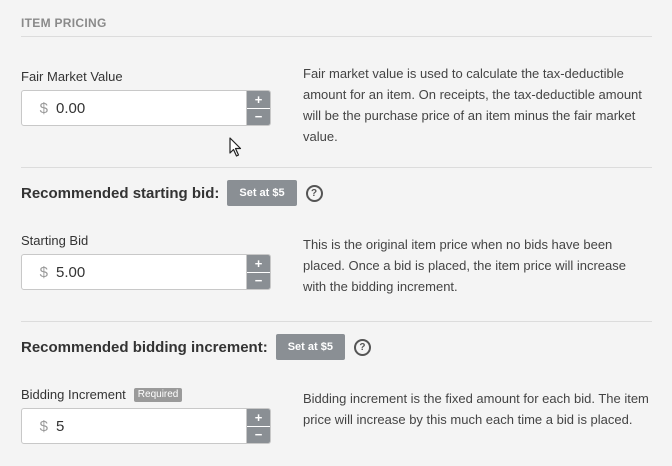  I want to click on fair-market-value-input: $ 0.00 + −, so click(146, 108).